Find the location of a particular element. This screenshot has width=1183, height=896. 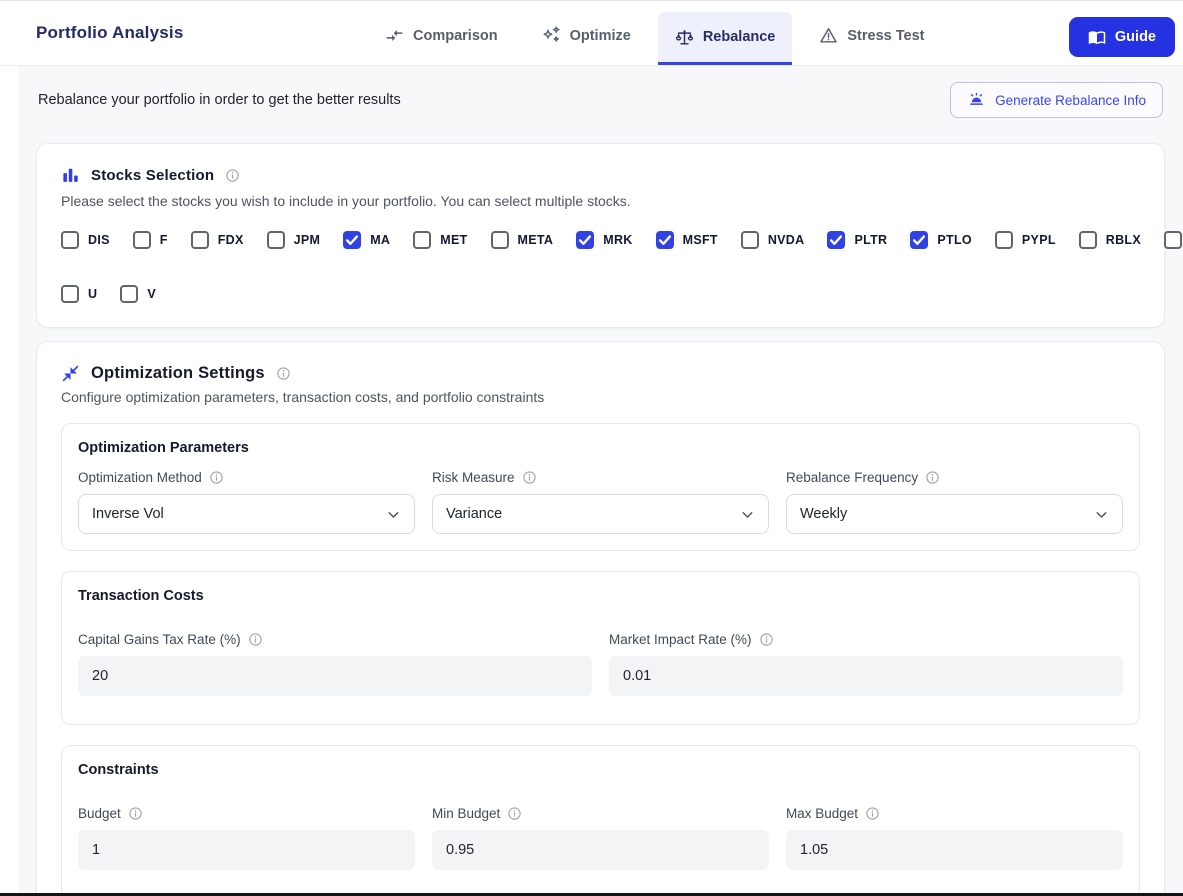

stock-checkbox-item: F is located at coordinates (150, 240).